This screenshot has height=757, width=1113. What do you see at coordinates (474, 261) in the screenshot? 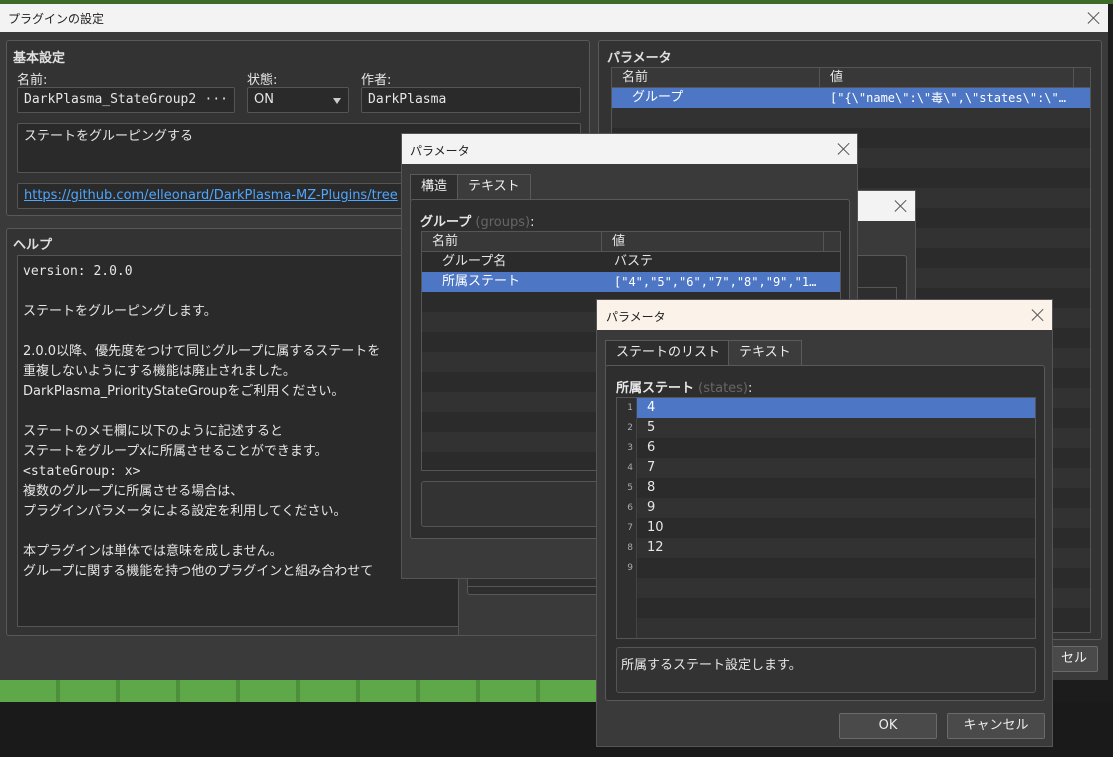
I see `row-name: グループ名` at bounding box center [474, 261].